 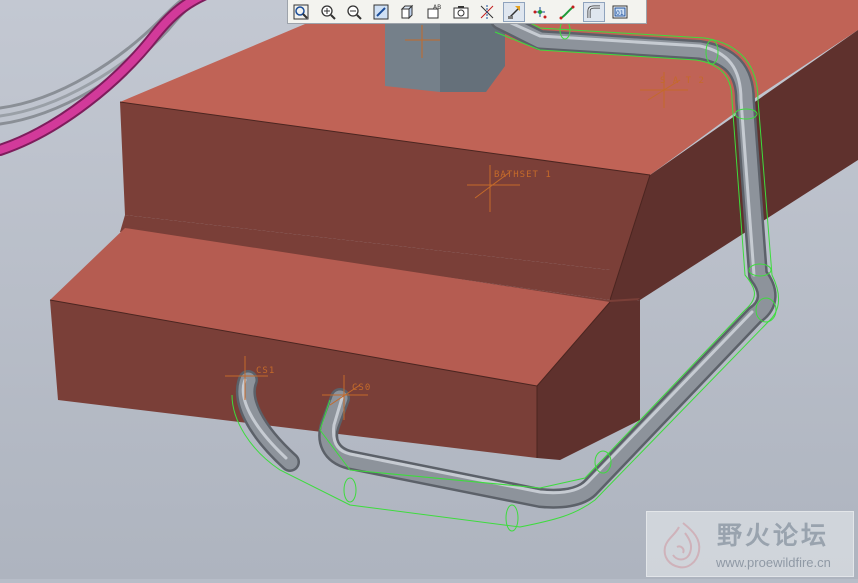 I want to click on repaint-icon, so click(x=381, y=11).